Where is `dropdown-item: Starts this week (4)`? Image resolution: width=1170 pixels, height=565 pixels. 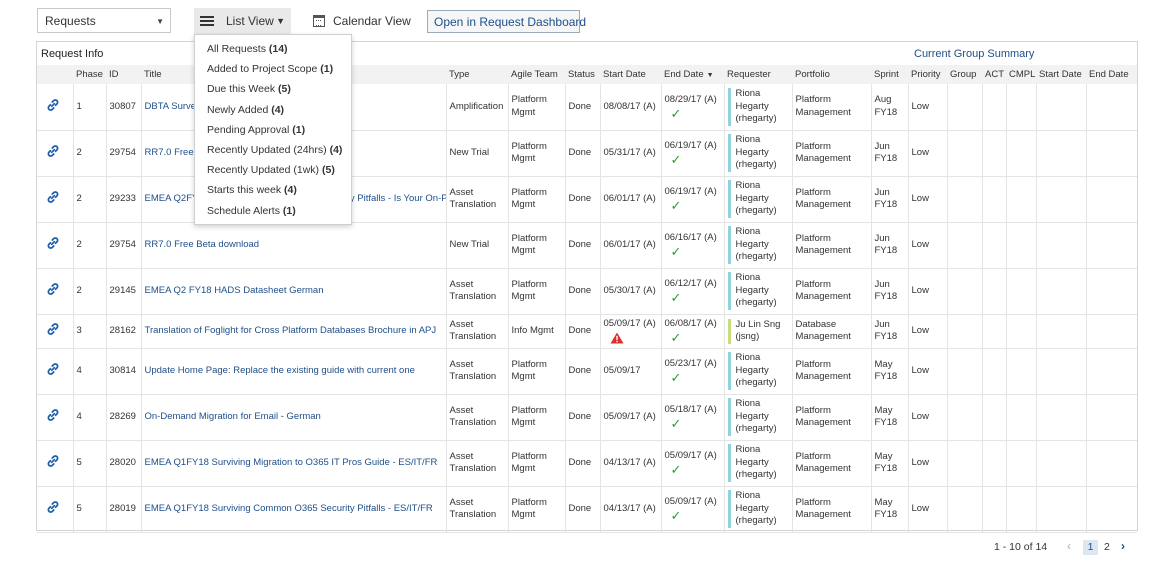
dropdown-item: Starts this week (4) is located at coordinates (273, 191).